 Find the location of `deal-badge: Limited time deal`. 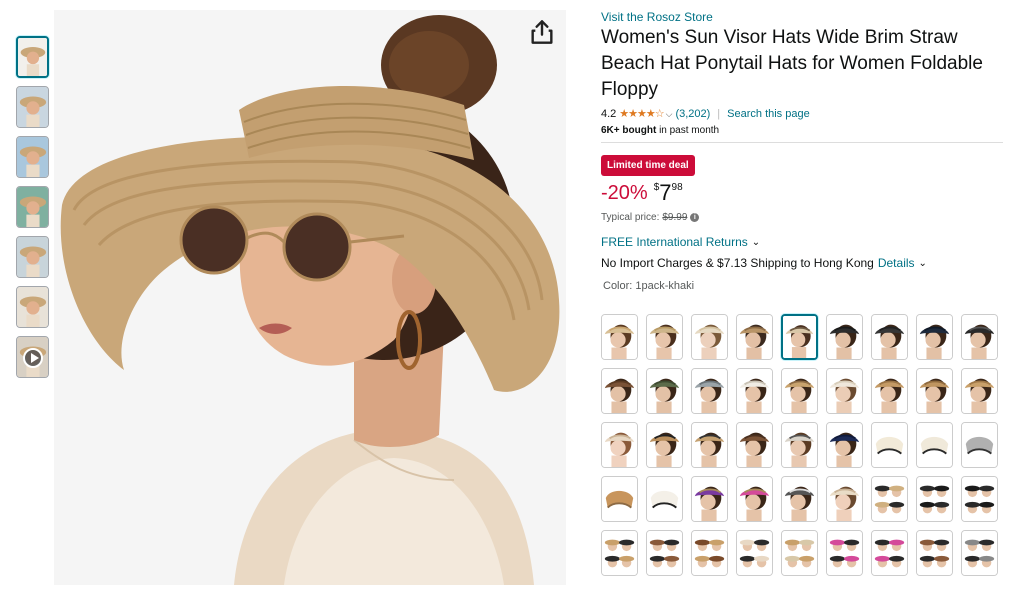

deal-badge: Limited time deal is located at coordinates (648, 165).